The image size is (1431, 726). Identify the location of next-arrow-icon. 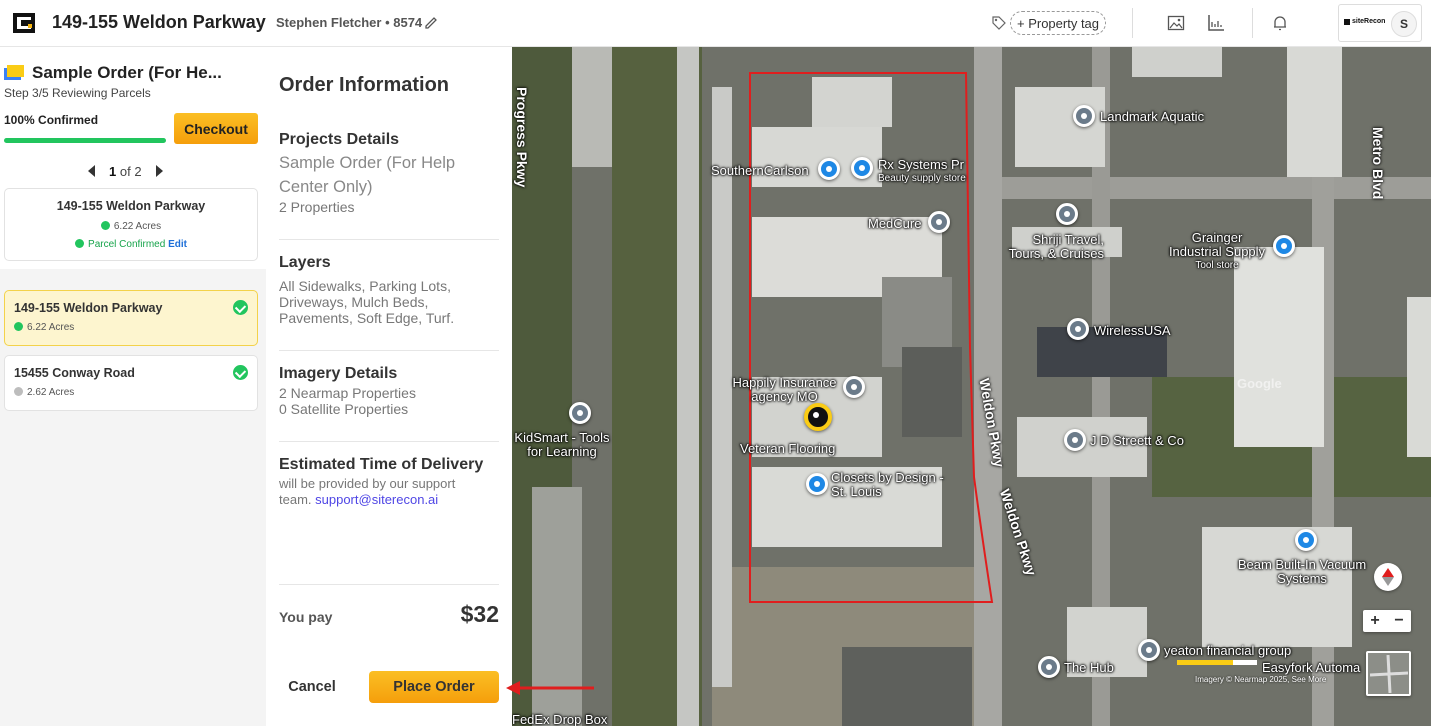
(159, 171).